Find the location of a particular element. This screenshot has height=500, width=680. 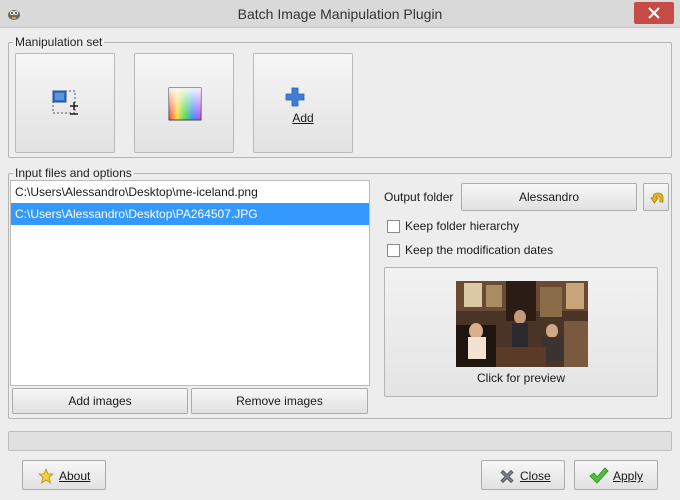

preview-caption: Click for preview is located at coordinates (521, 378).